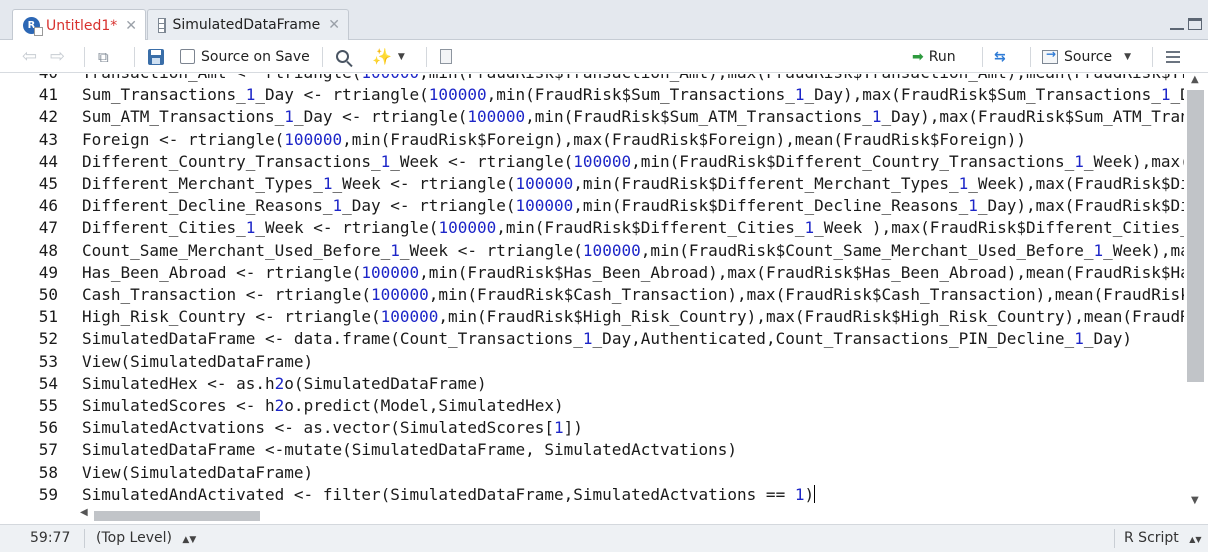  I want to click on line-number-gutter: 4041424344 45 46474849 50 51525354 55 56575859, so click(36, 291).